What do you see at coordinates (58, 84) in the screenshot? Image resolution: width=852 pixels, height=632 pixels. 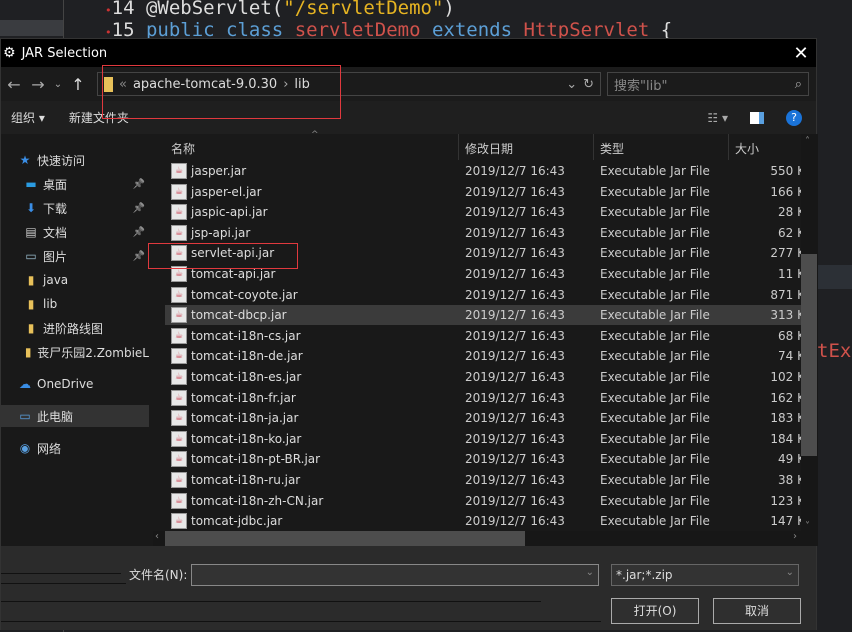 I see `recent-chevron-icon: ⌄` at bounding box center [58, 84].